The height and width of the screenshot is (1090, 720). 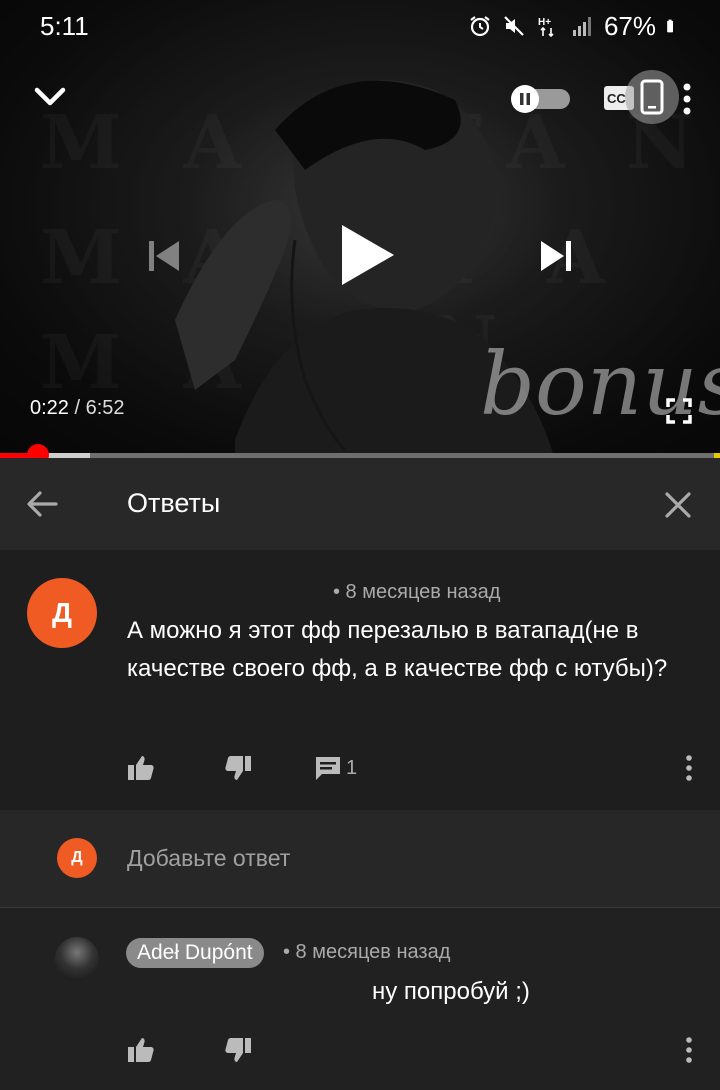 What do you see at coordinates (556, 256) in the screenshot?
I see `next-icon` at bounding box center [556, 256].